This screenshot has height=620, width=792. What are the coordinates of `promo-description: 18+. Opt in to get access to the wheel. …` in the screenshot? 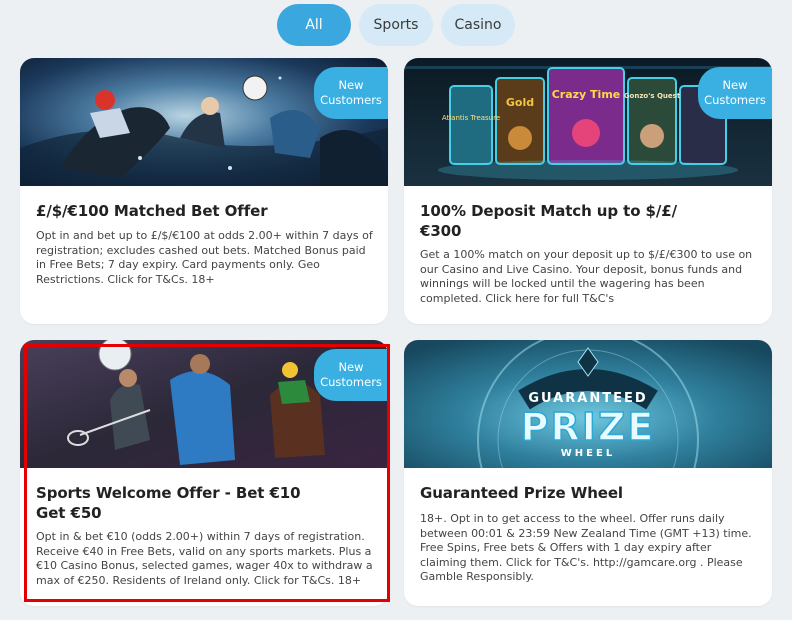 It's located at (586, 548).